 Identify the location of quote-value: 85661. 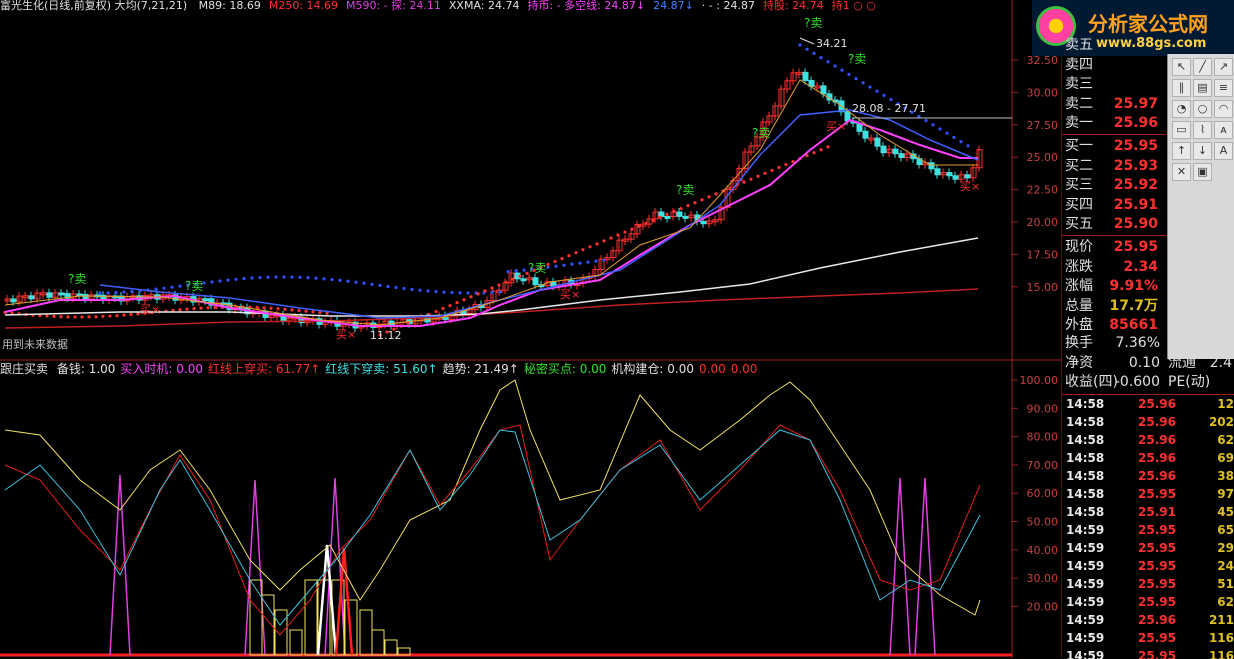
(1133, 325).